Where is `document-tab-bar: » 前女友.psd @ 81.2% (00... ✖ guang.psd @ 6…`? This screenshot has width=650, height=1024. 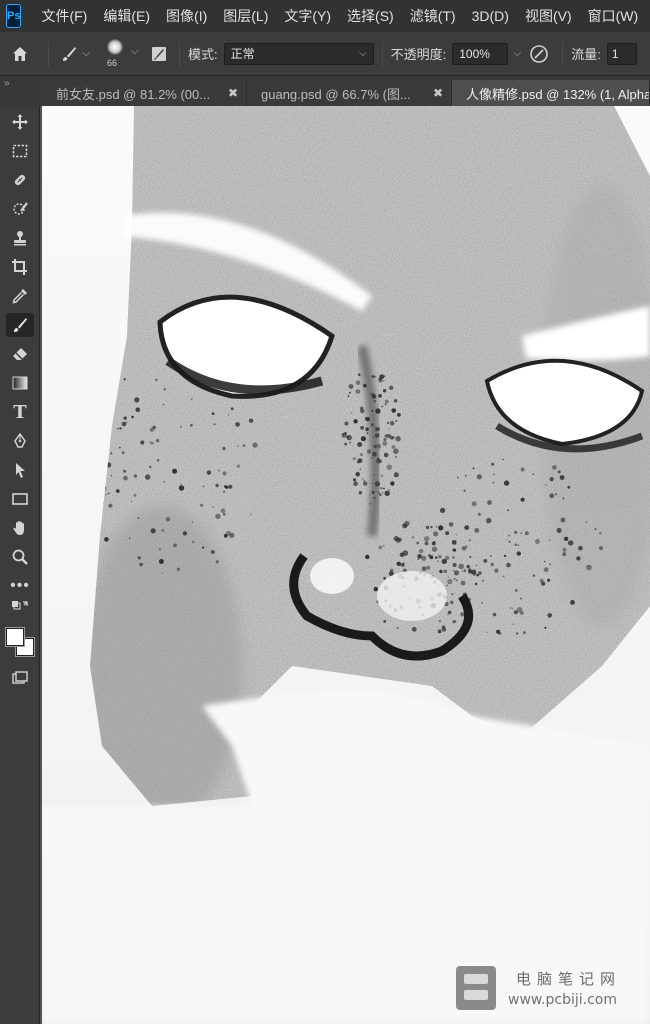
document-tab-bar: » 前女友.psd @ 81.2% (00... ✖ guang.psd @ 6… is located at coordinates (325, 91).